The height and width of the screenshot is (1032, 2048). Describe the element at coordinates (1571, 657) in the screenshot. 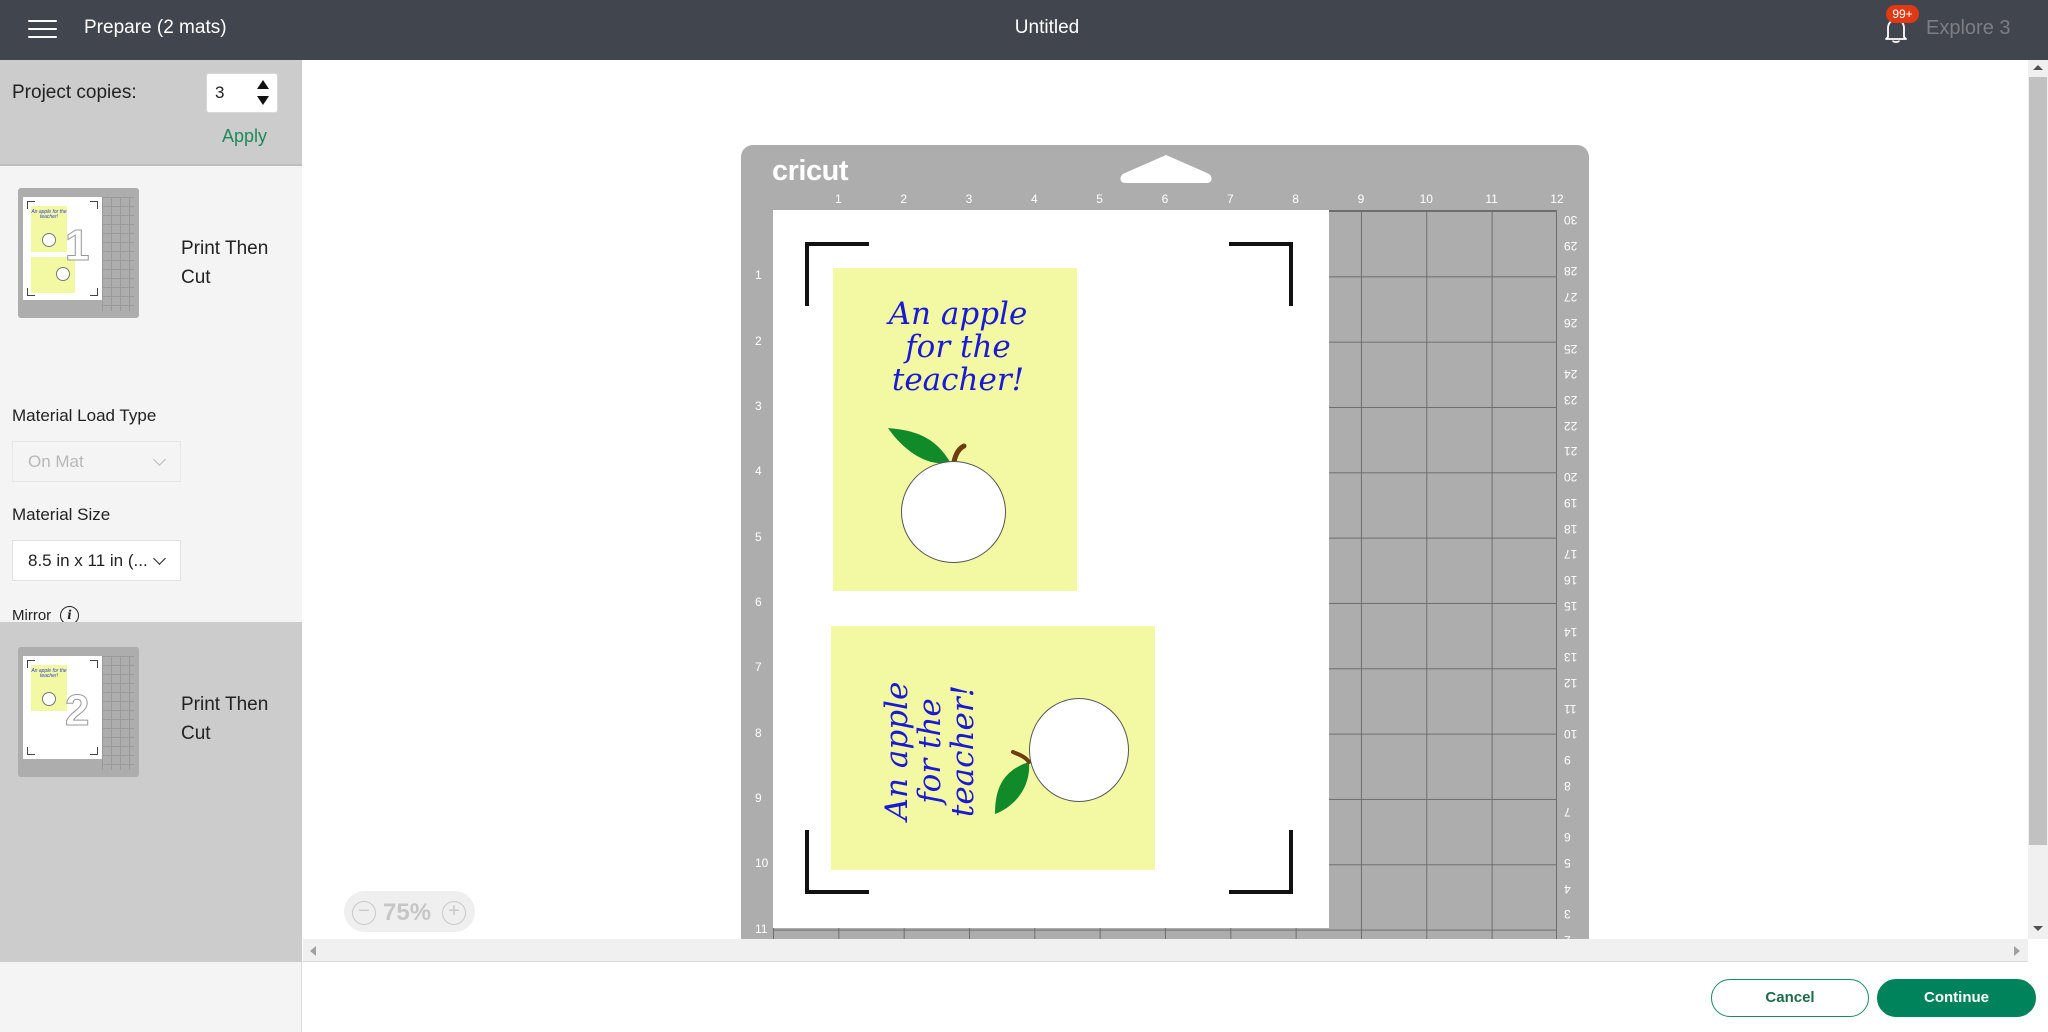

I see `ruler-tick-label: 13` at that location.